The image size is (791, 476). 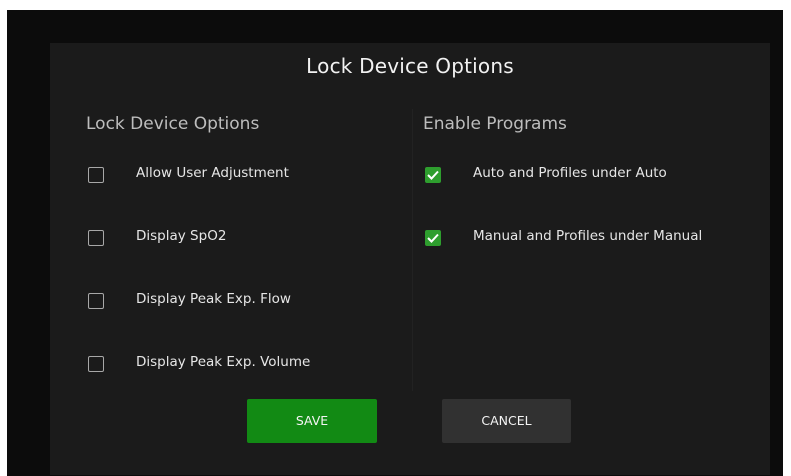 What do you see at coordinates (570, 173) in the screenshot?
I see `option-label: Auto and Profiles under Auto` at bounding box center [570, 173].